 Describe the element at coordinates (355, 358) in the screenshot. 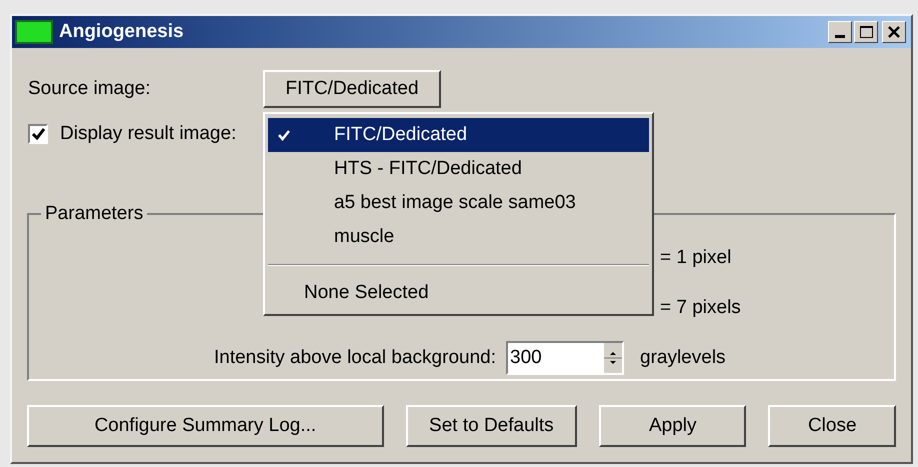

I see `parameter-label: Intensity above local background:` at that location.